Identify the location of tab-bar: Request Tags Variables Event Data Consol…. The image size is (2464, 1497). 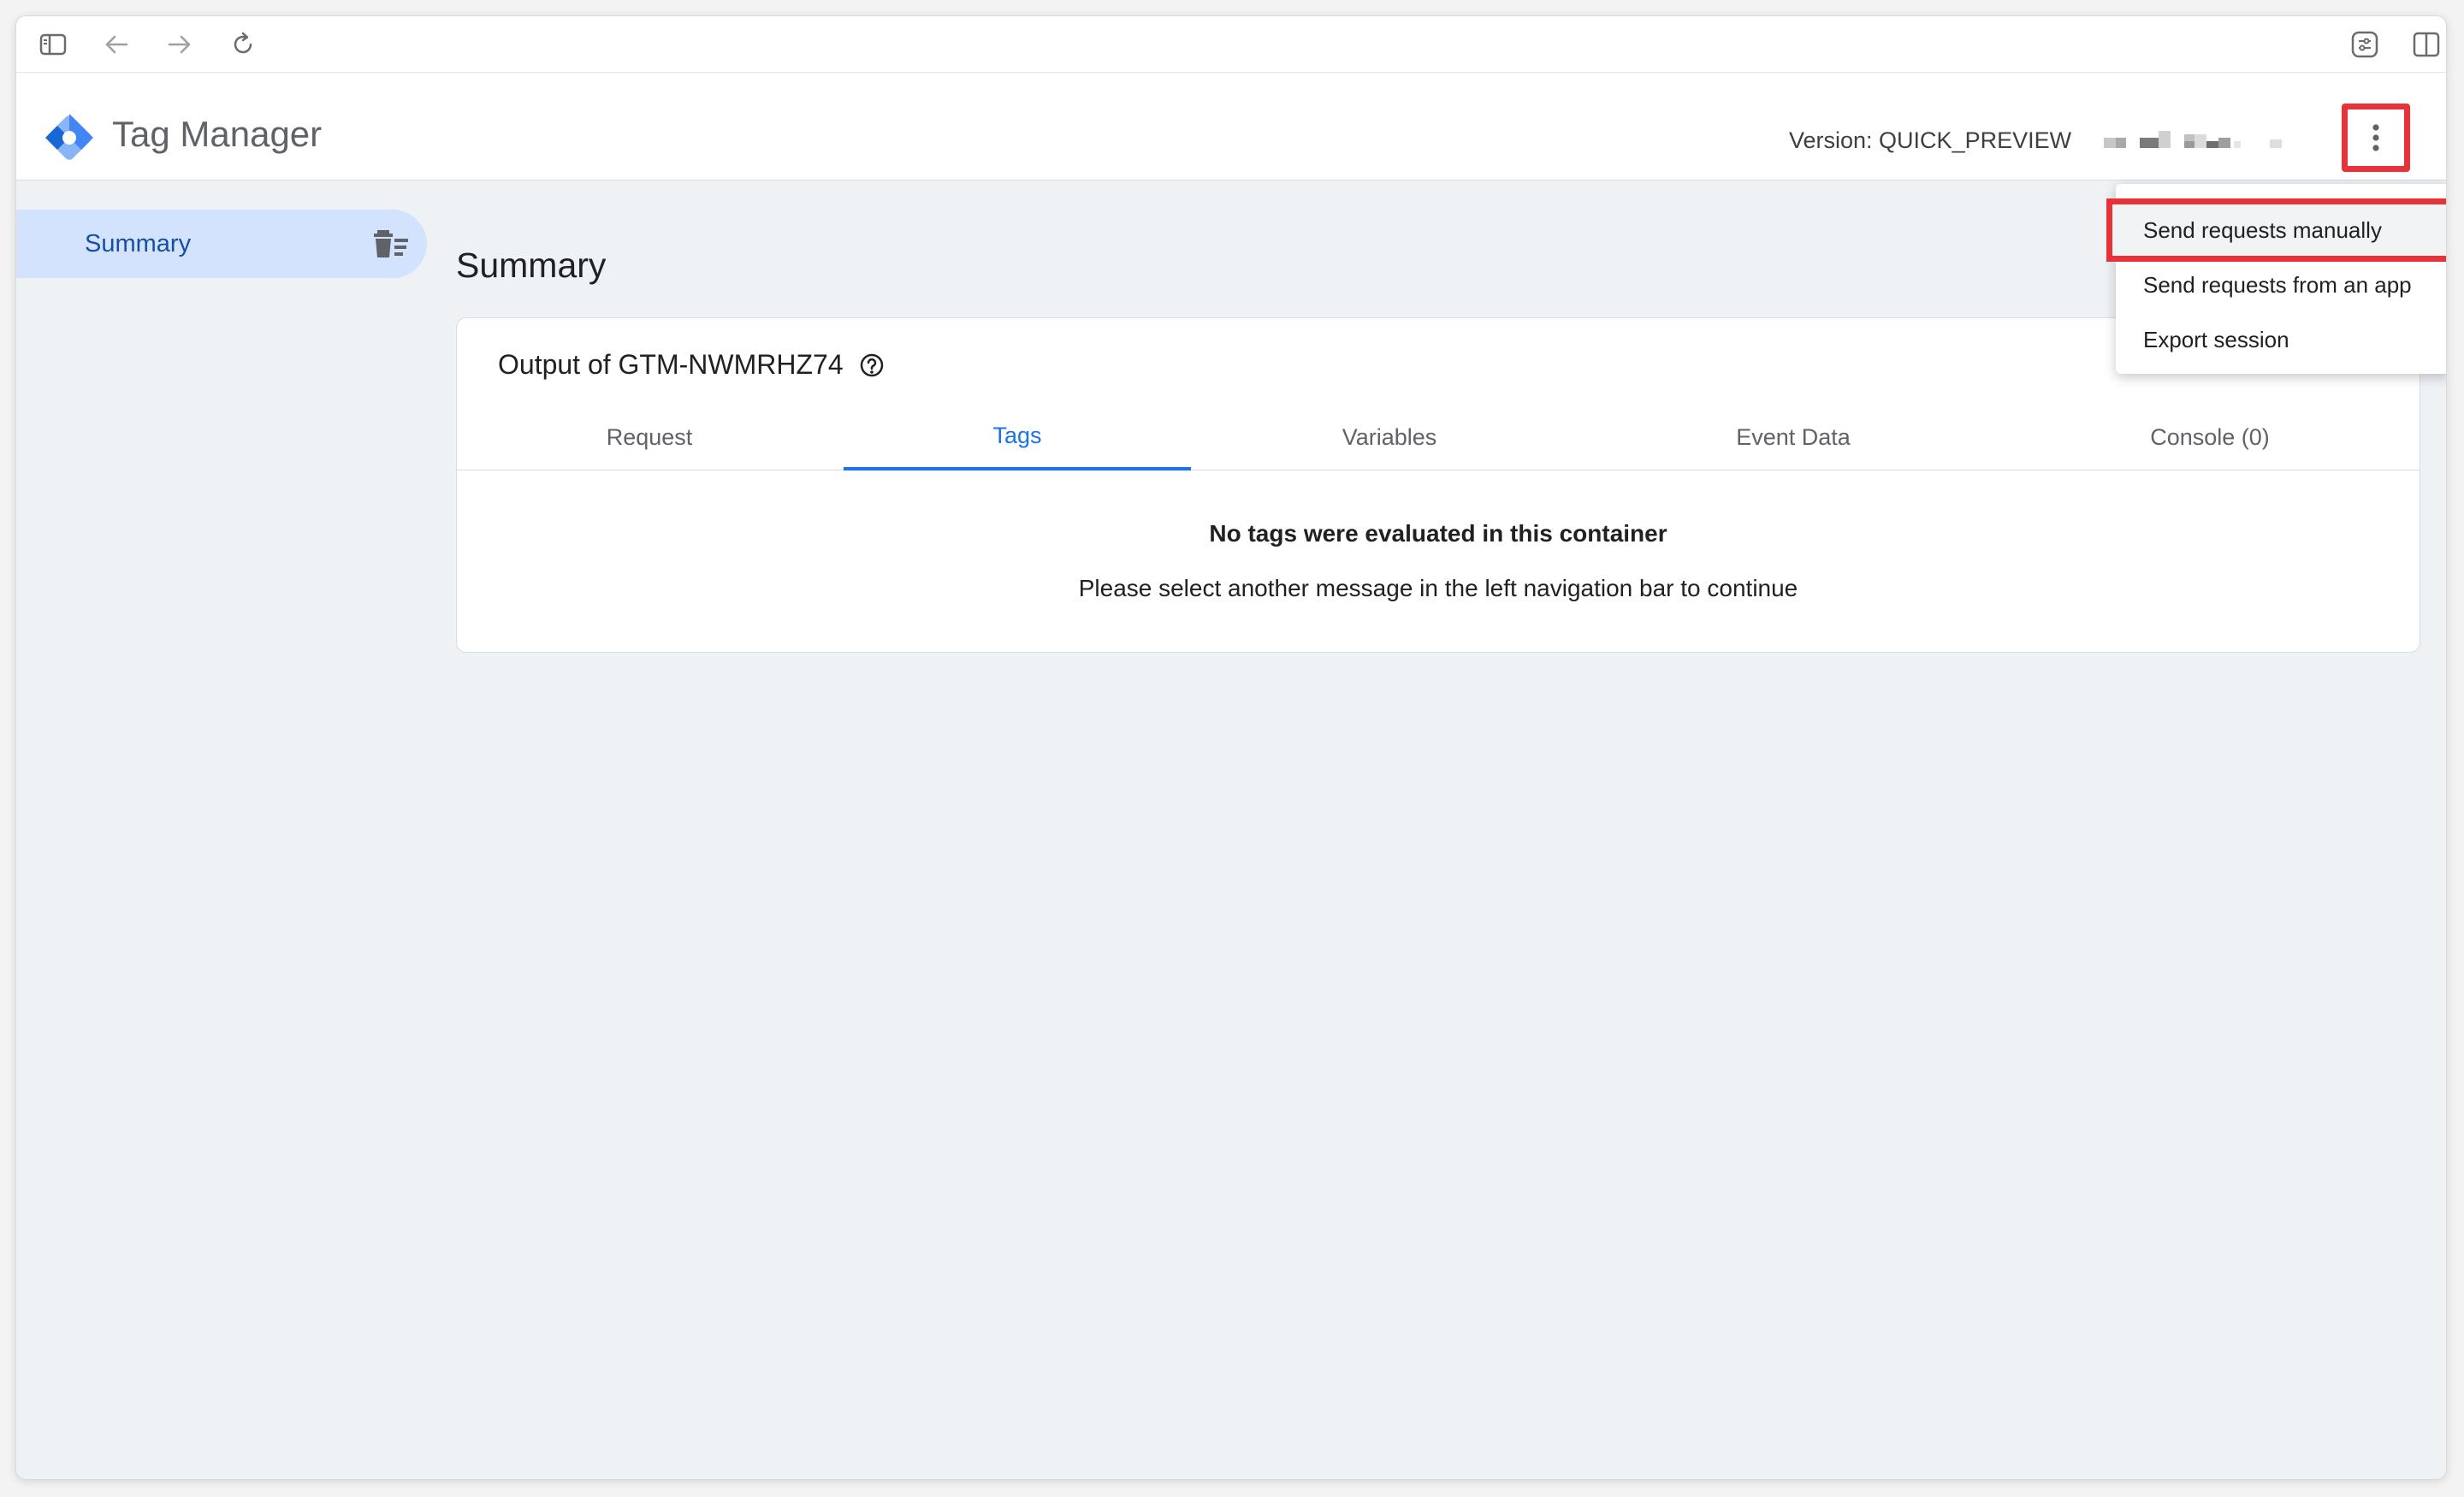
(1438, 437).